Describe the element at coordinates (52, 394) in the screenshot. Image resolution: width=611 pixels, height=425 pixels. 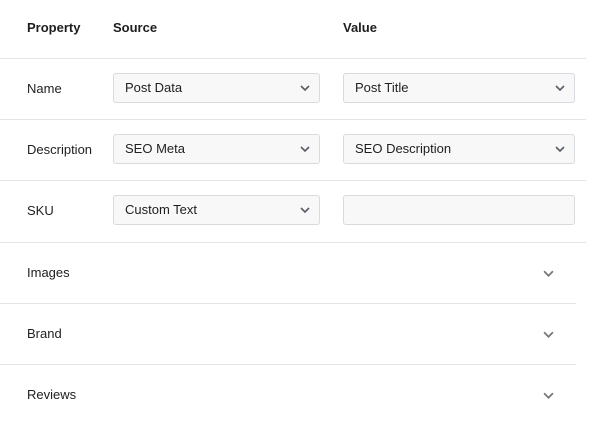
I see `row-label: Reviews` at that location.